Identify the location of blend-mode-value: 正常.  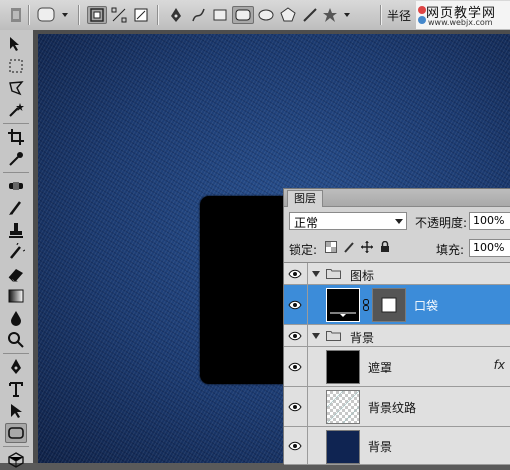
(306, 223).